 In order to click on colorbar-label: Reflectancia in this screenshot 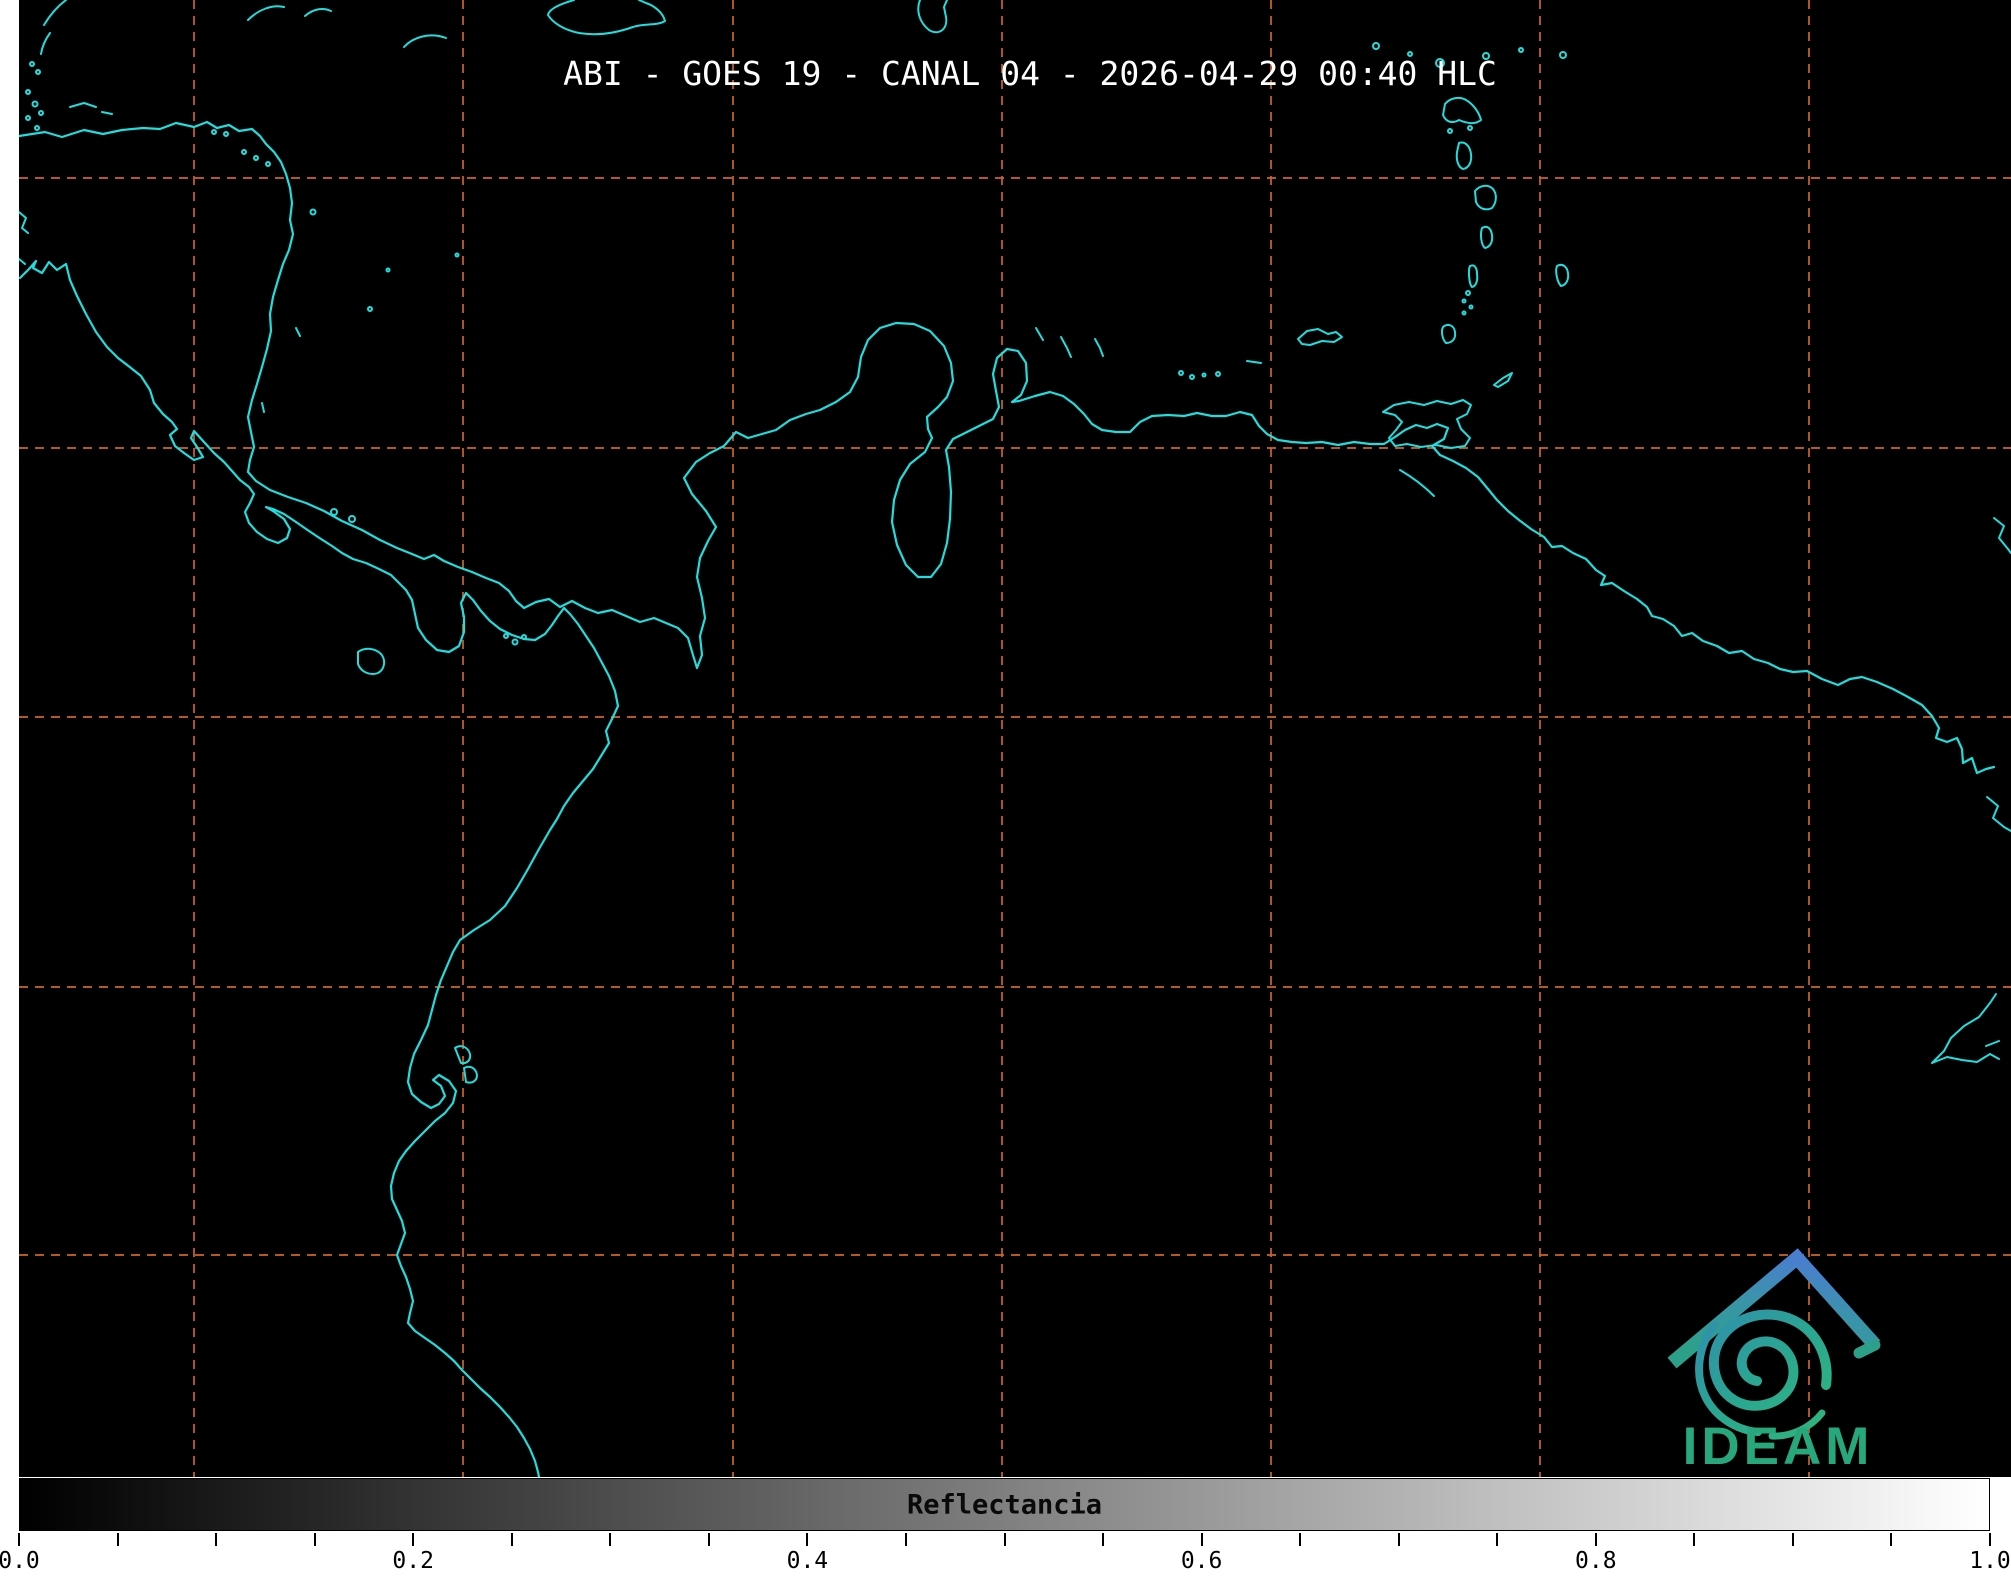, I will do `click(1004, 1504)`.